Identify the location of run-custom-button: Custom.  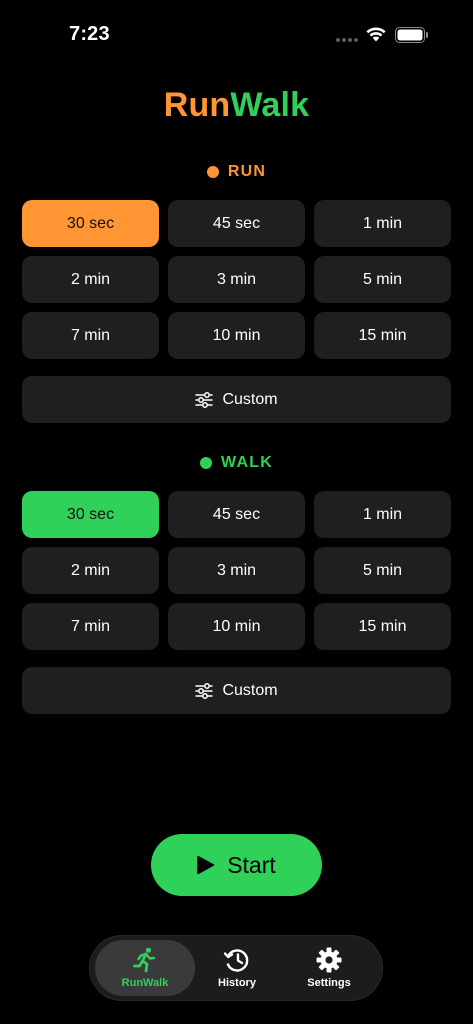
(236, 399).